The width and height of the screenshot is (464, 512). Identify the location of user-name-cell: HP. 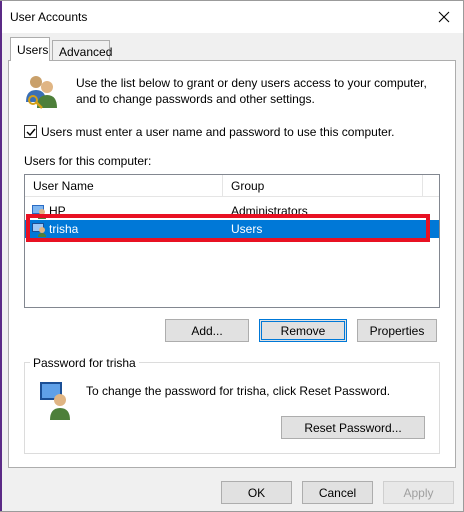
(57, 211).